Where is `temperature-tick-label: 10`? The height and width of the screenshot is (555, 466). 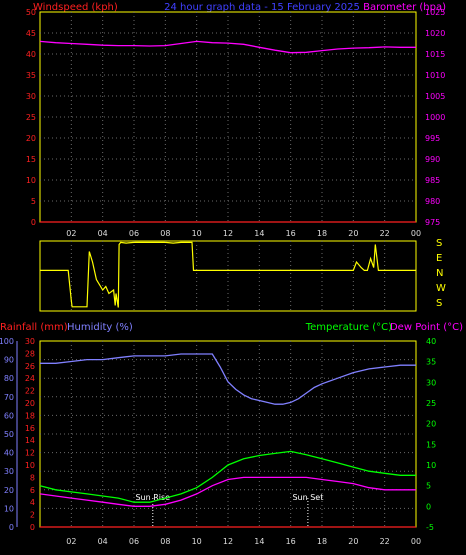 temperature-tick-label: 10 is located at coordinates (431, 465).